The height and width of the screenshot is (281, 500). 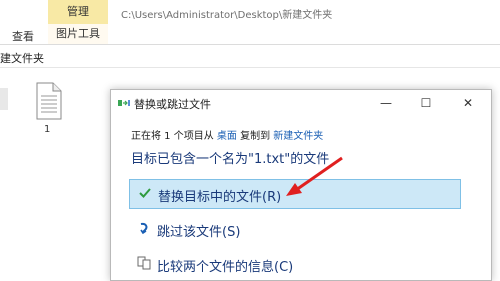 What do you see at coordinates (145, 193) in the screenshot?
I see `checkmark-icon` at bounding box center [145, 193].